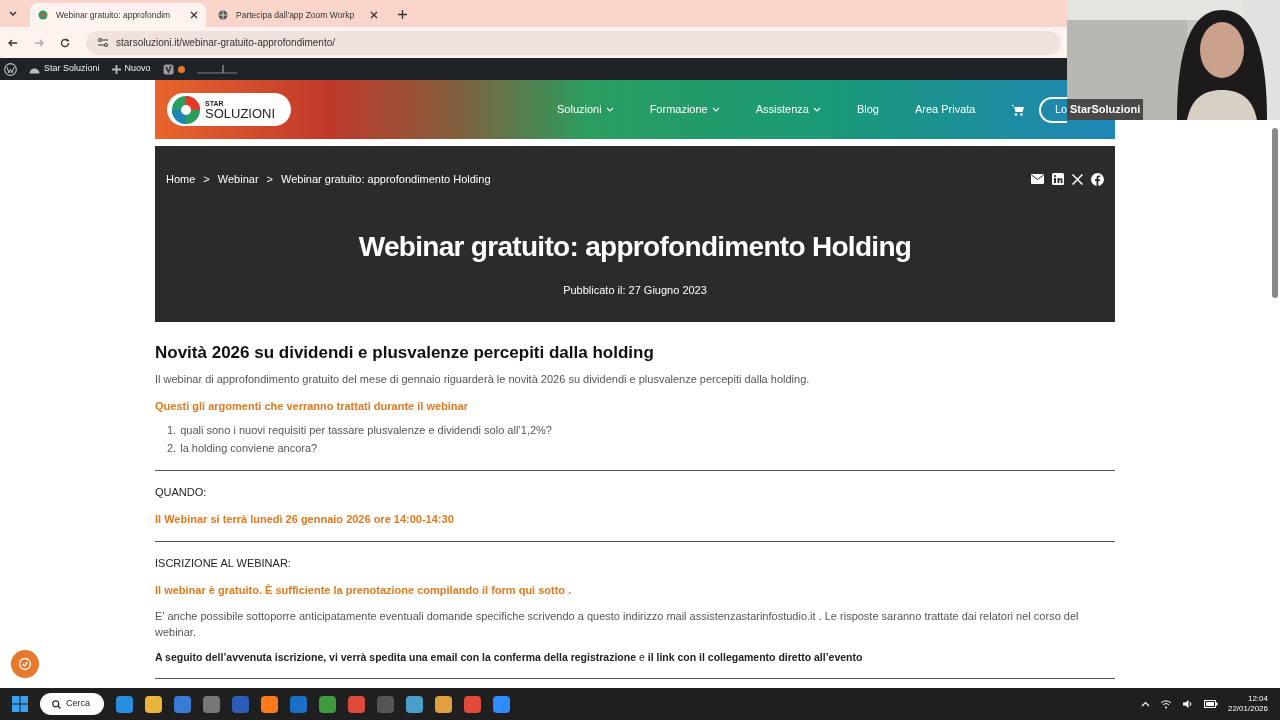 This screenshot has width=1280, height=720. I want to click on confirmation-text: A seguito dell’avvenuta iscrizione, vi verrà spedita una email con la conferma della registrazione e il link con il collegamento diretto all’evento, so click(509, 657).